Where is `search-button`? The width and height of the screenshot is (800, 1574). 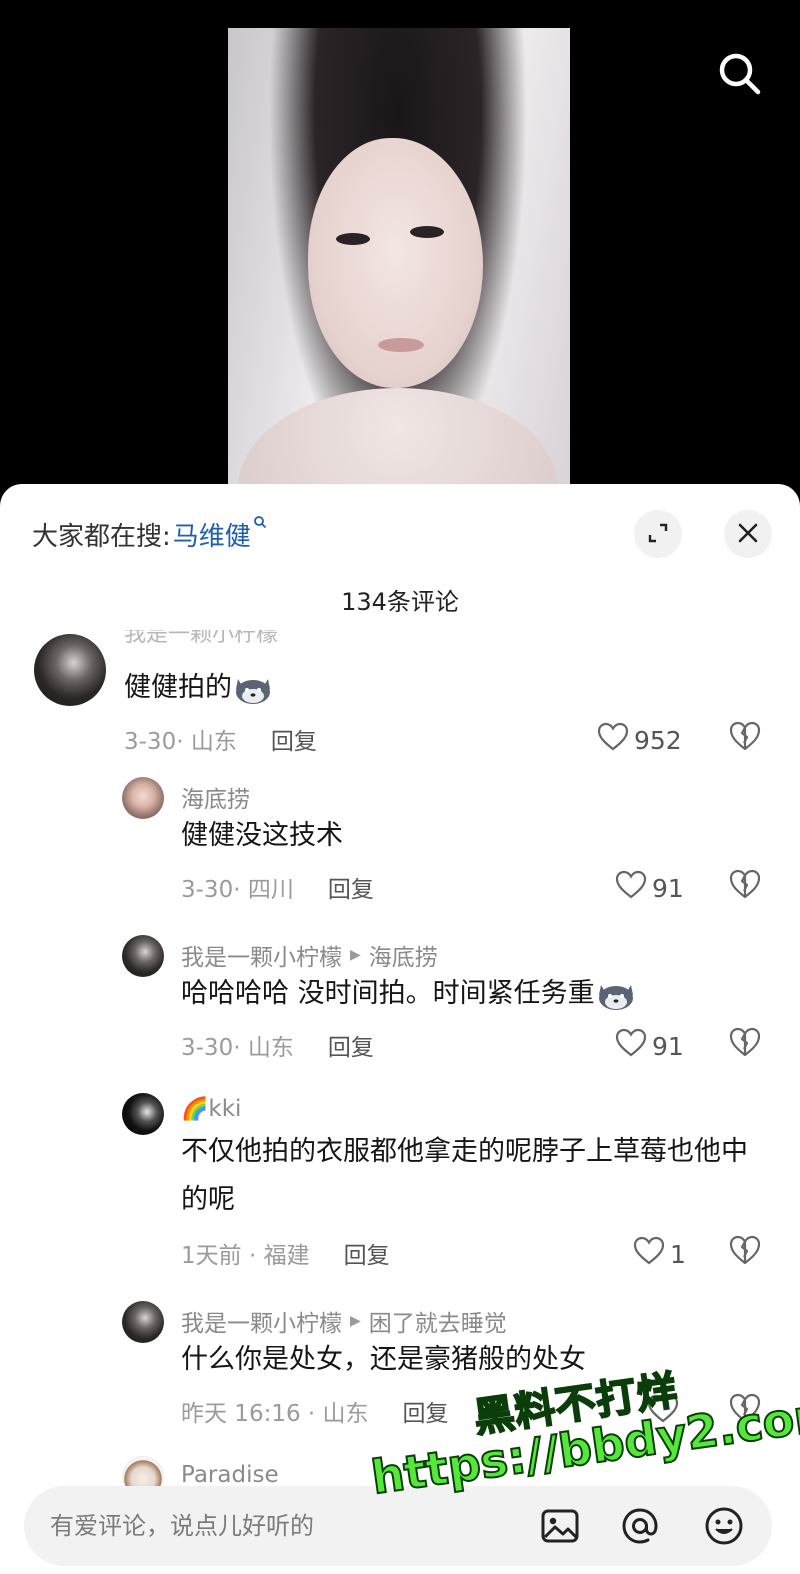
search-button is located at coordinates (740, 74).